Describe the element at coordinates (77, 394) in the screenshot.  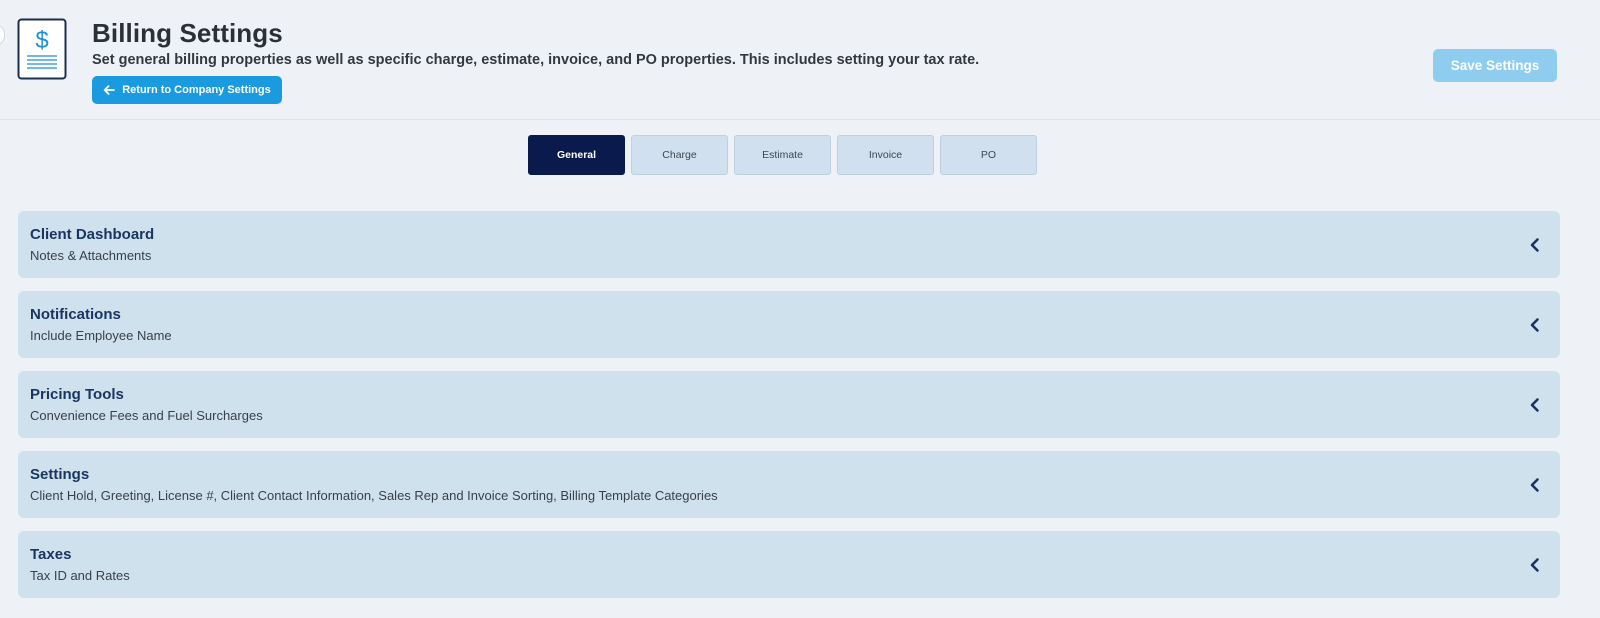
I see `section-title: Pricing Tools` at that location.